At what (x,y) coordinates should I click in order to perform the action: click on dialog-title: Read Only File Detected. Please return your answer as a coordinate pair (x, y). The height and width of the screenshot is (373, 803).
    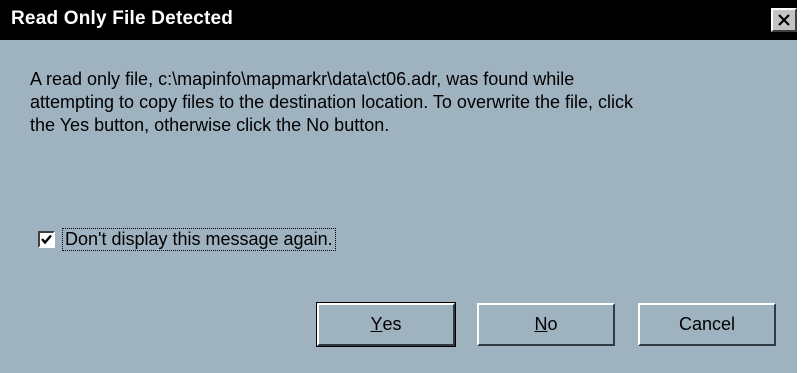
    Looking at the image, I should click on (122, 18).